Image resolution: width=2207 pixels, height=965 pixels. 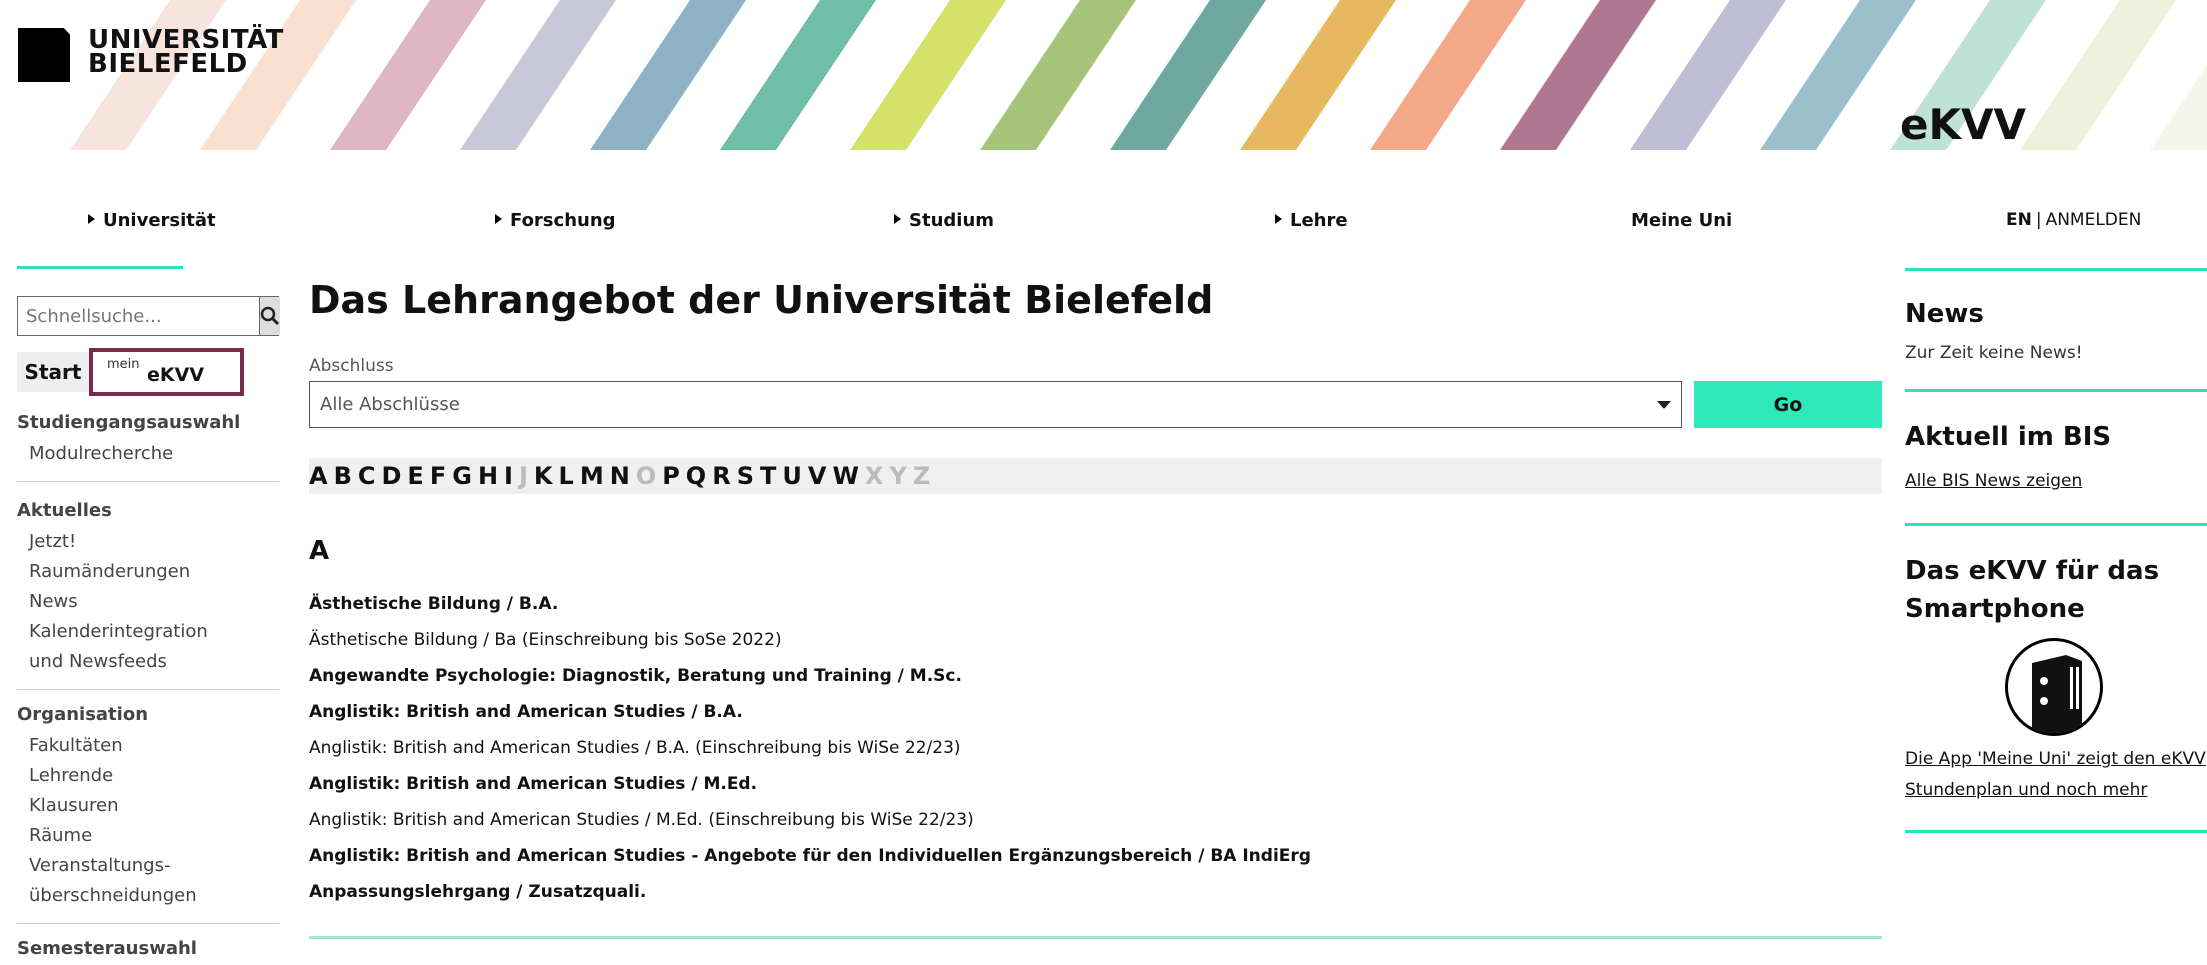 I want to click on sidebar-heading: Organisation, so click(x=148, y=714).